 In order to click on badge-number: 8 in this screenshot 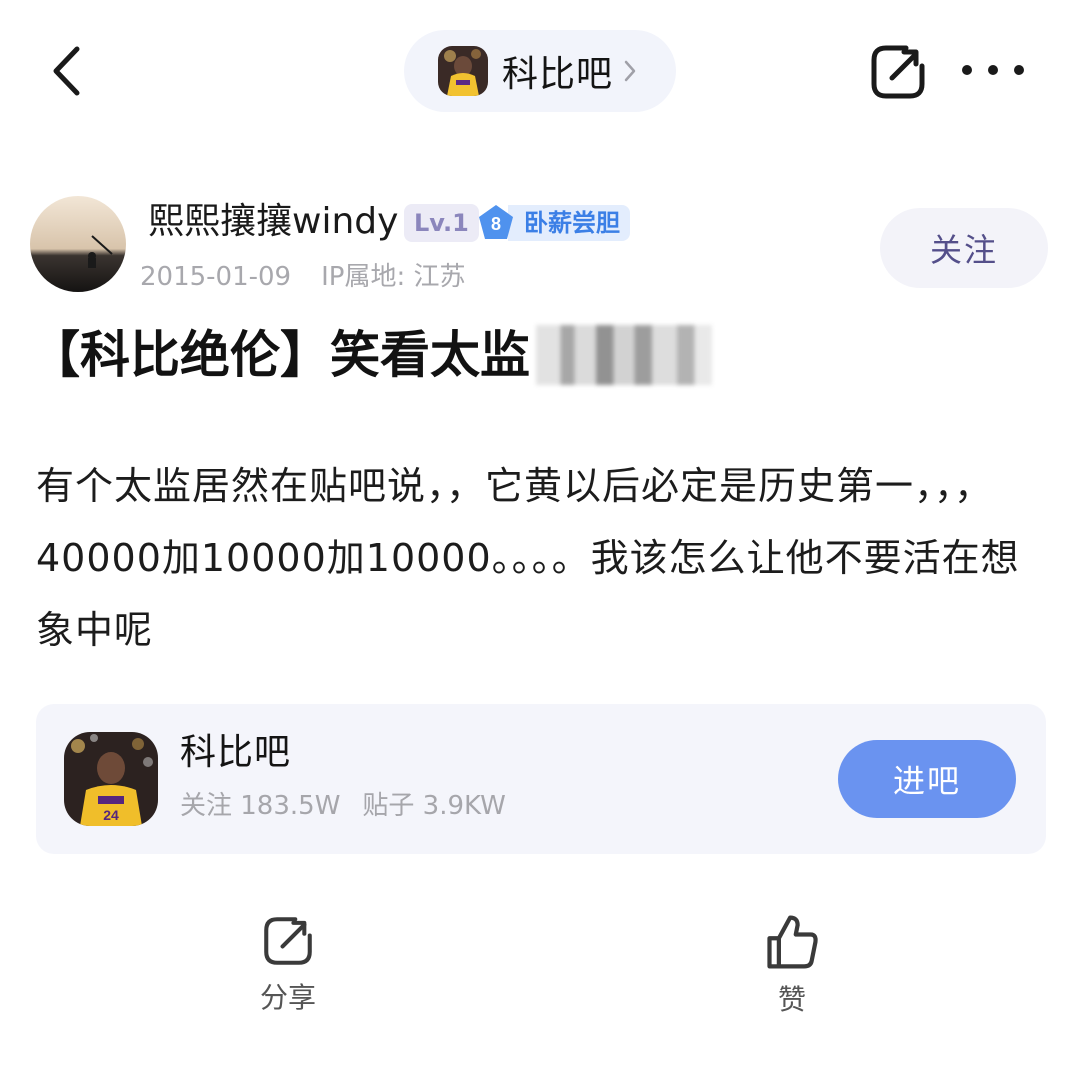, I will do `click(496, 224)`.